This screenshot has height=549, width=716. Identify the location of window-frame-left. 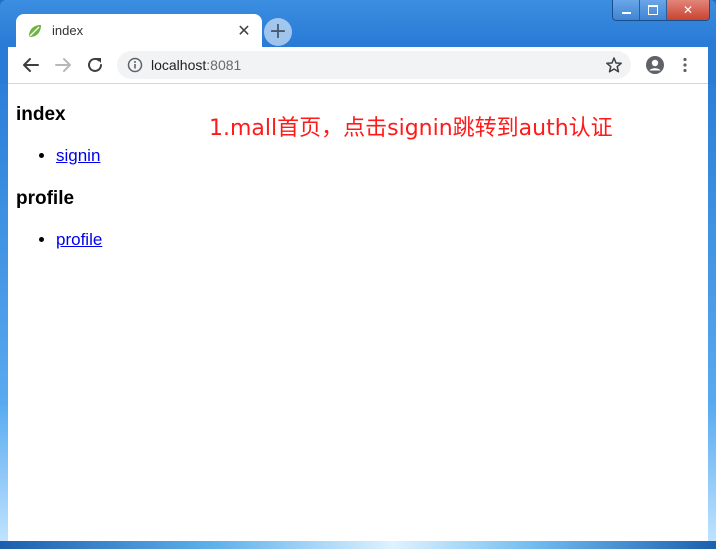
(4, 312).